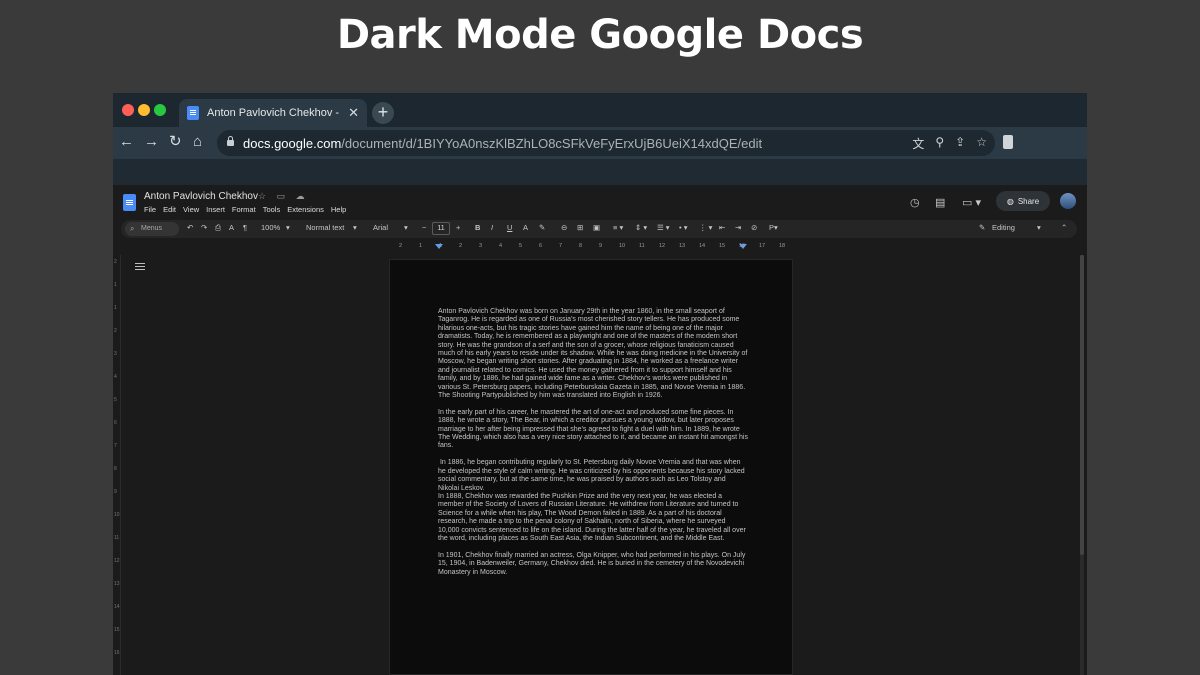 The width and height of the screenshot is (1200, 675). Describe the element at coordinates (458, 227) in the screenshot. I see `increase-font-size-icon: +` at that location.